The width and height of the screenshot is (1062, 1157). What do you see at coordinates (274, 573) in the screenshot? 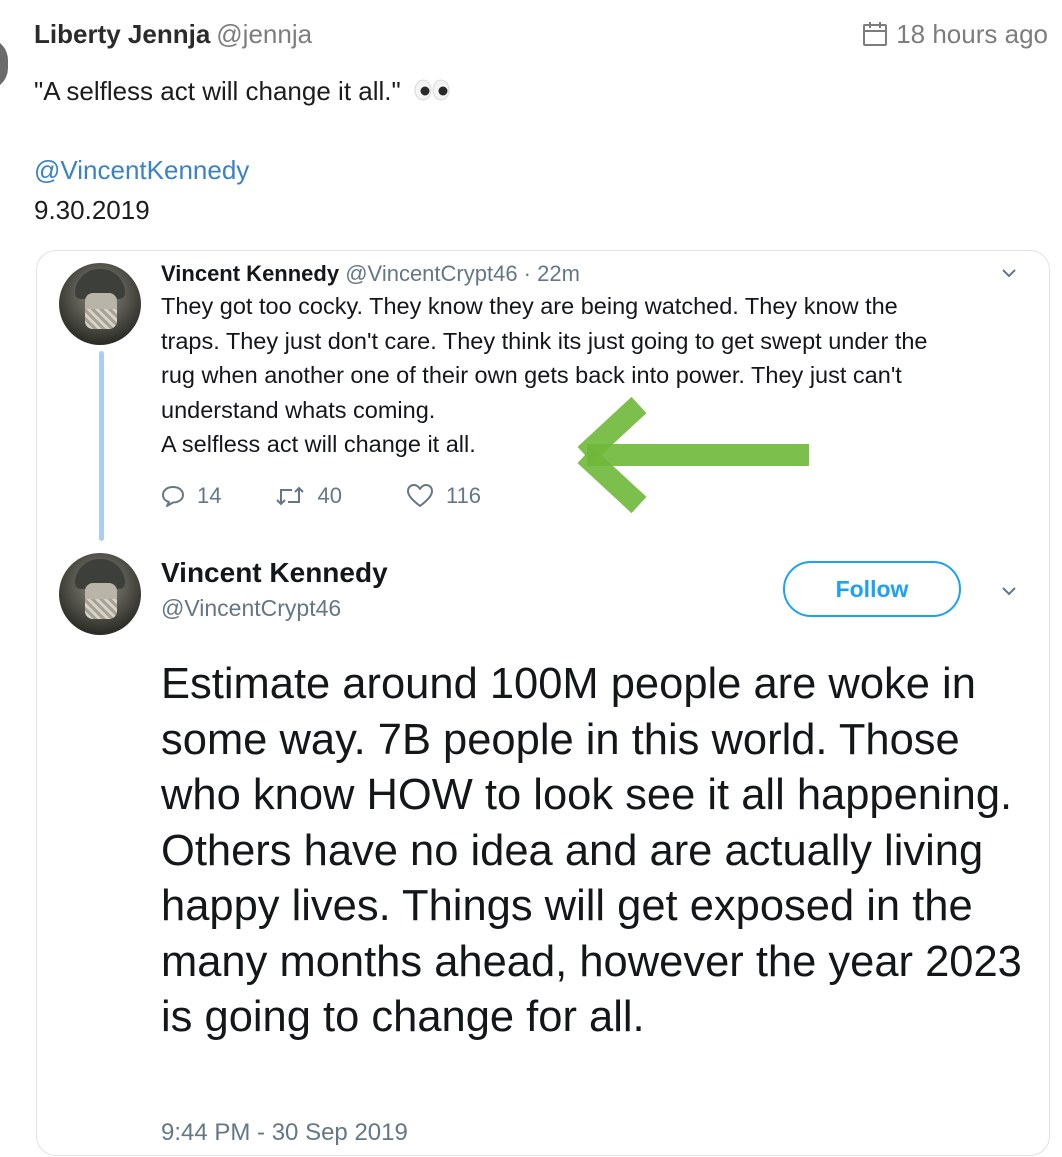
I see `tweet2-author-name: Vincent Kennedy` at bounding box center [274, 573].